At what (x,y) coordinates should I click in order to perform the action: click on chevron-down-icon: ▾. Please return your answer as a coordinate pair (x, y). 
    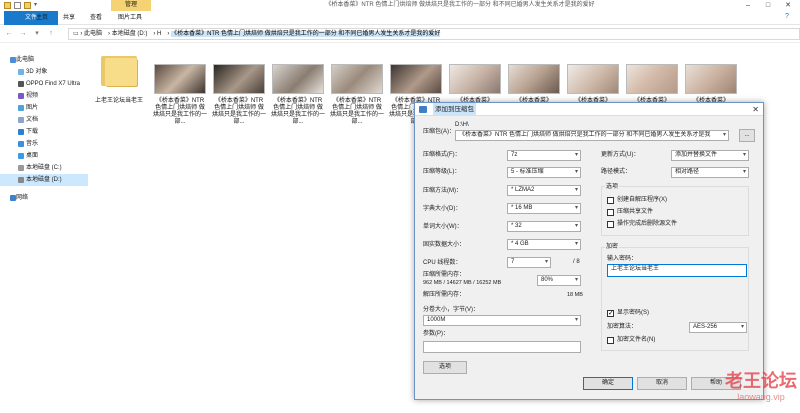
    Looking at the image, I should click on (576, 155).